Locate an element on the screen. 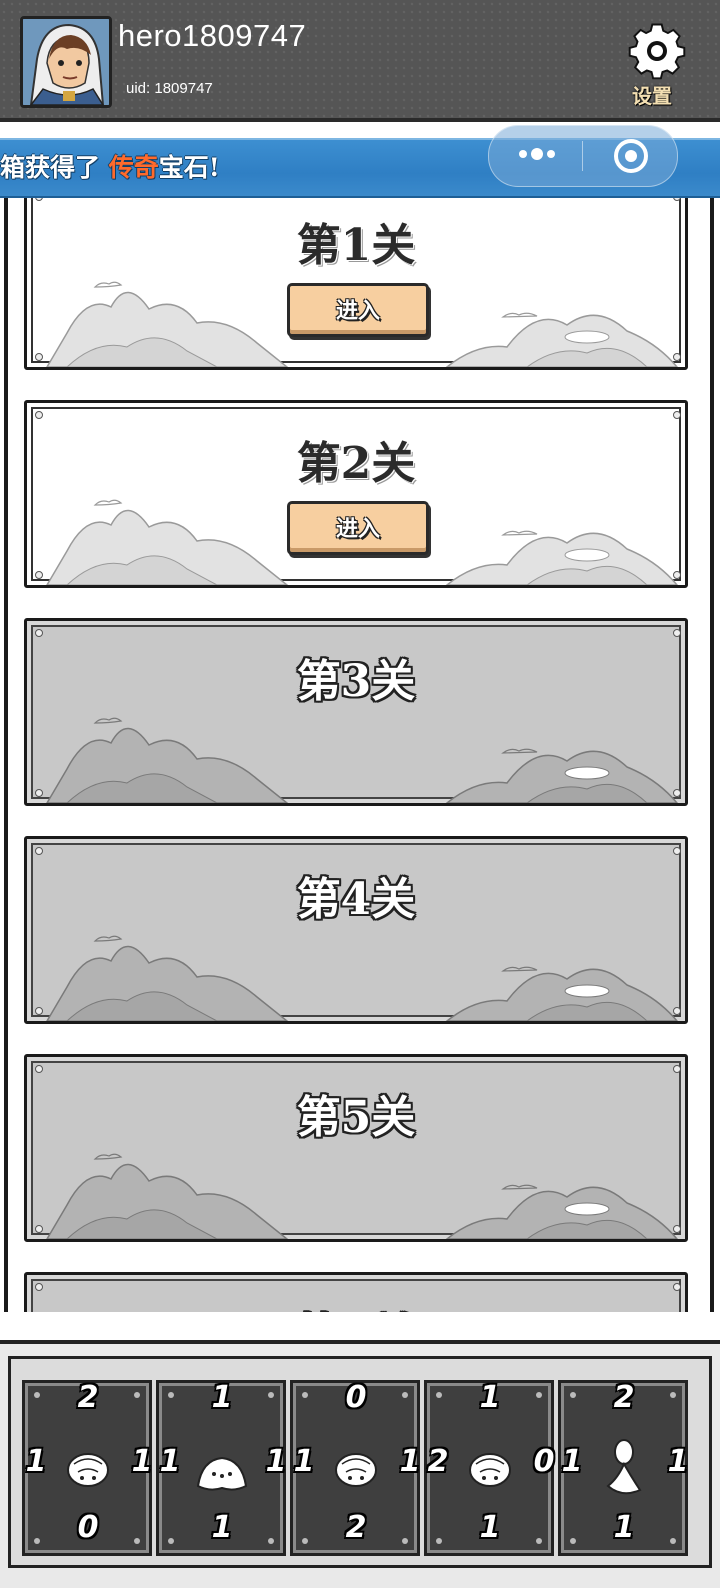 The image size is (720, 1588). level-title: 第5关 is located at coordinates (356, 1117).